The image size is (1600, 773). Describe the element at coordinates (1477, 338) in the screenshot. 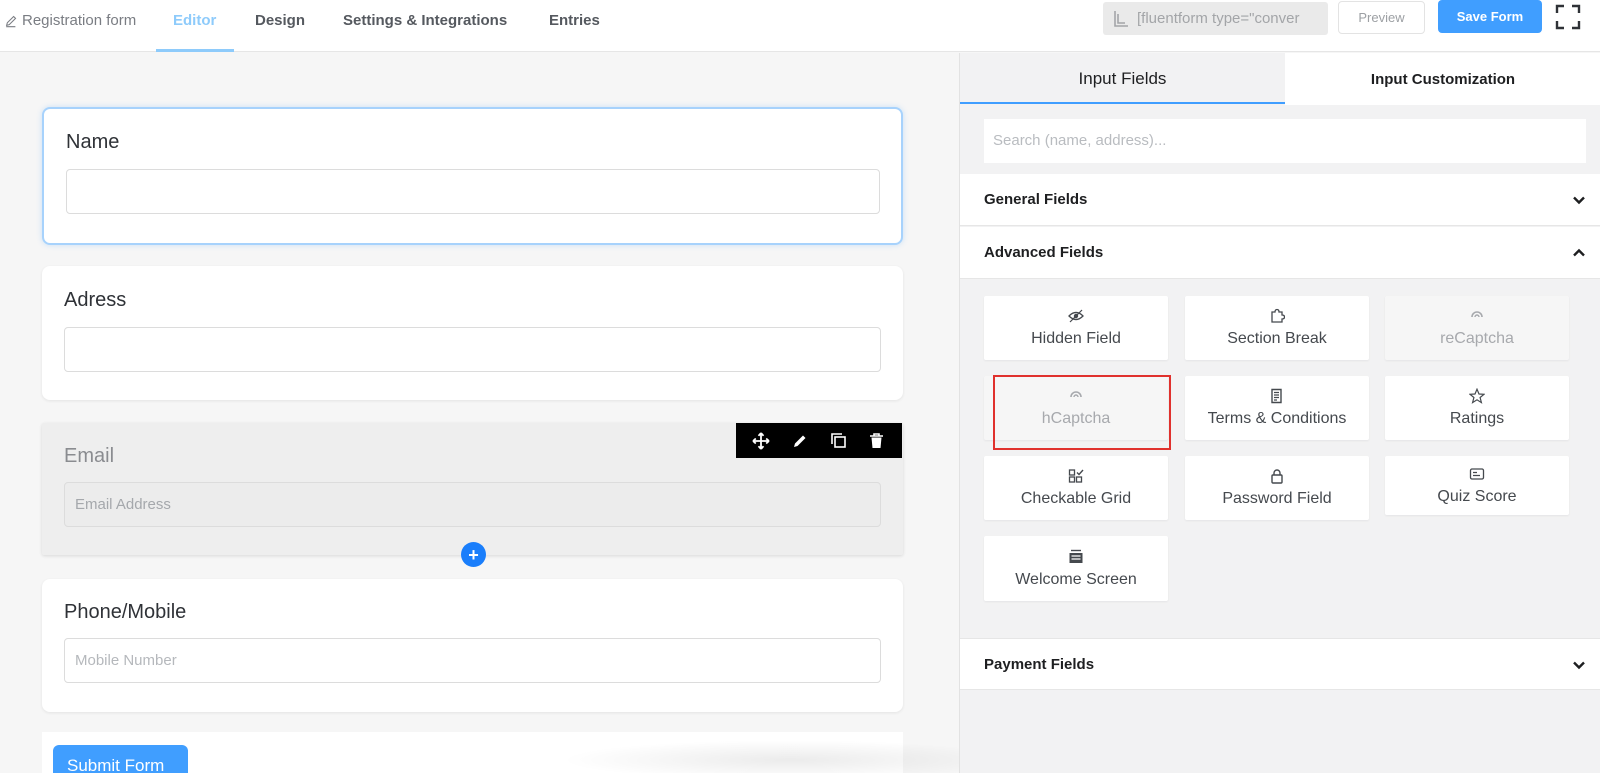

I see `tile-label: reCaptcha` at that location.